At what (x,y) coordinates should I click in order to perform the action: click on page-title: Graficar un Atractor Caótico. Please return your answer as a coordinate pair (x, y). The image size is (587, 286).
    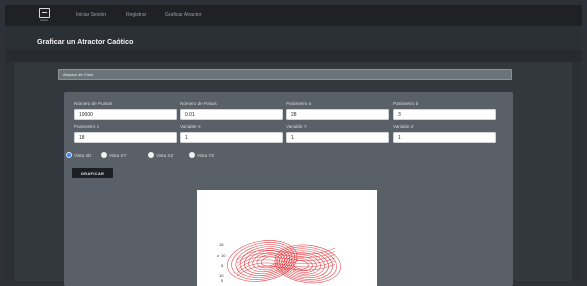
    Looking at the image, I should click on (85, 41).